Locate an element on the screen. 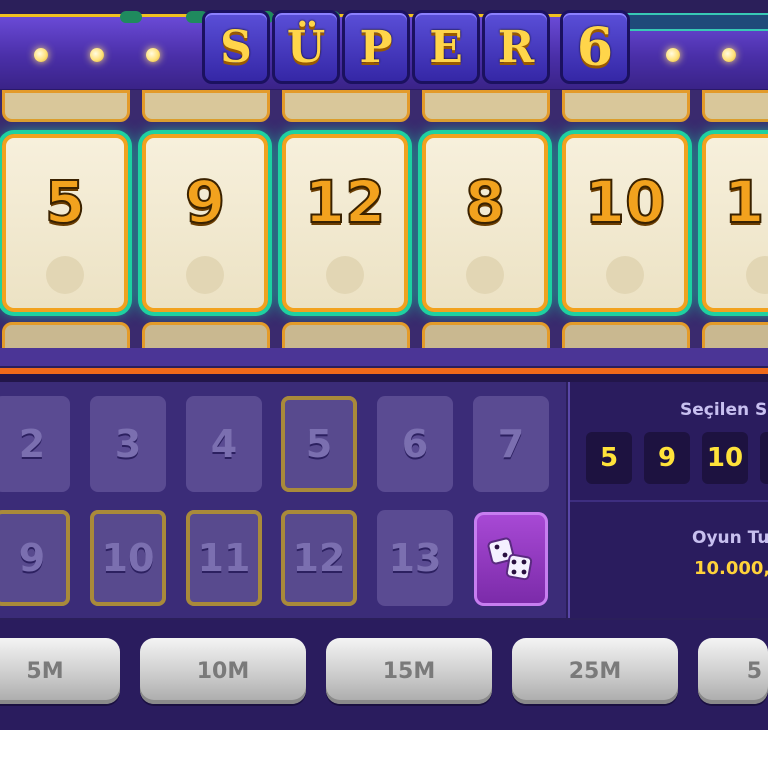 The width and height of the screenshot is (768, 768). top-right-panel is located at coordinates (695, 22).